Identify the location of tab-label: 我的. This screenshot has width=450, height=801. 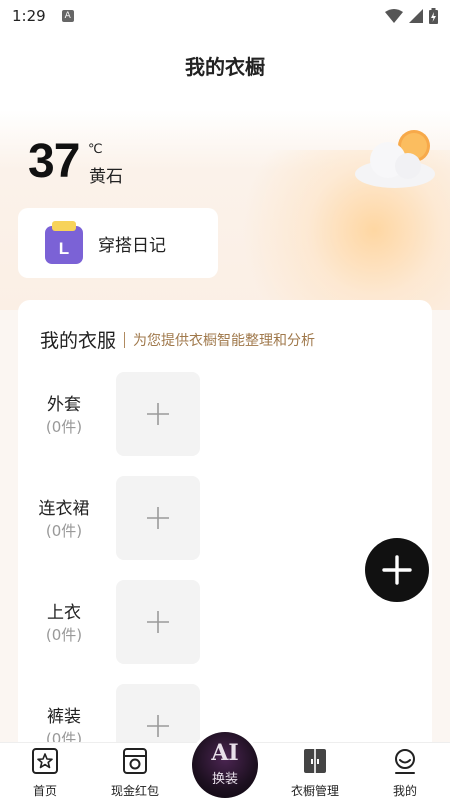
(404, 791).